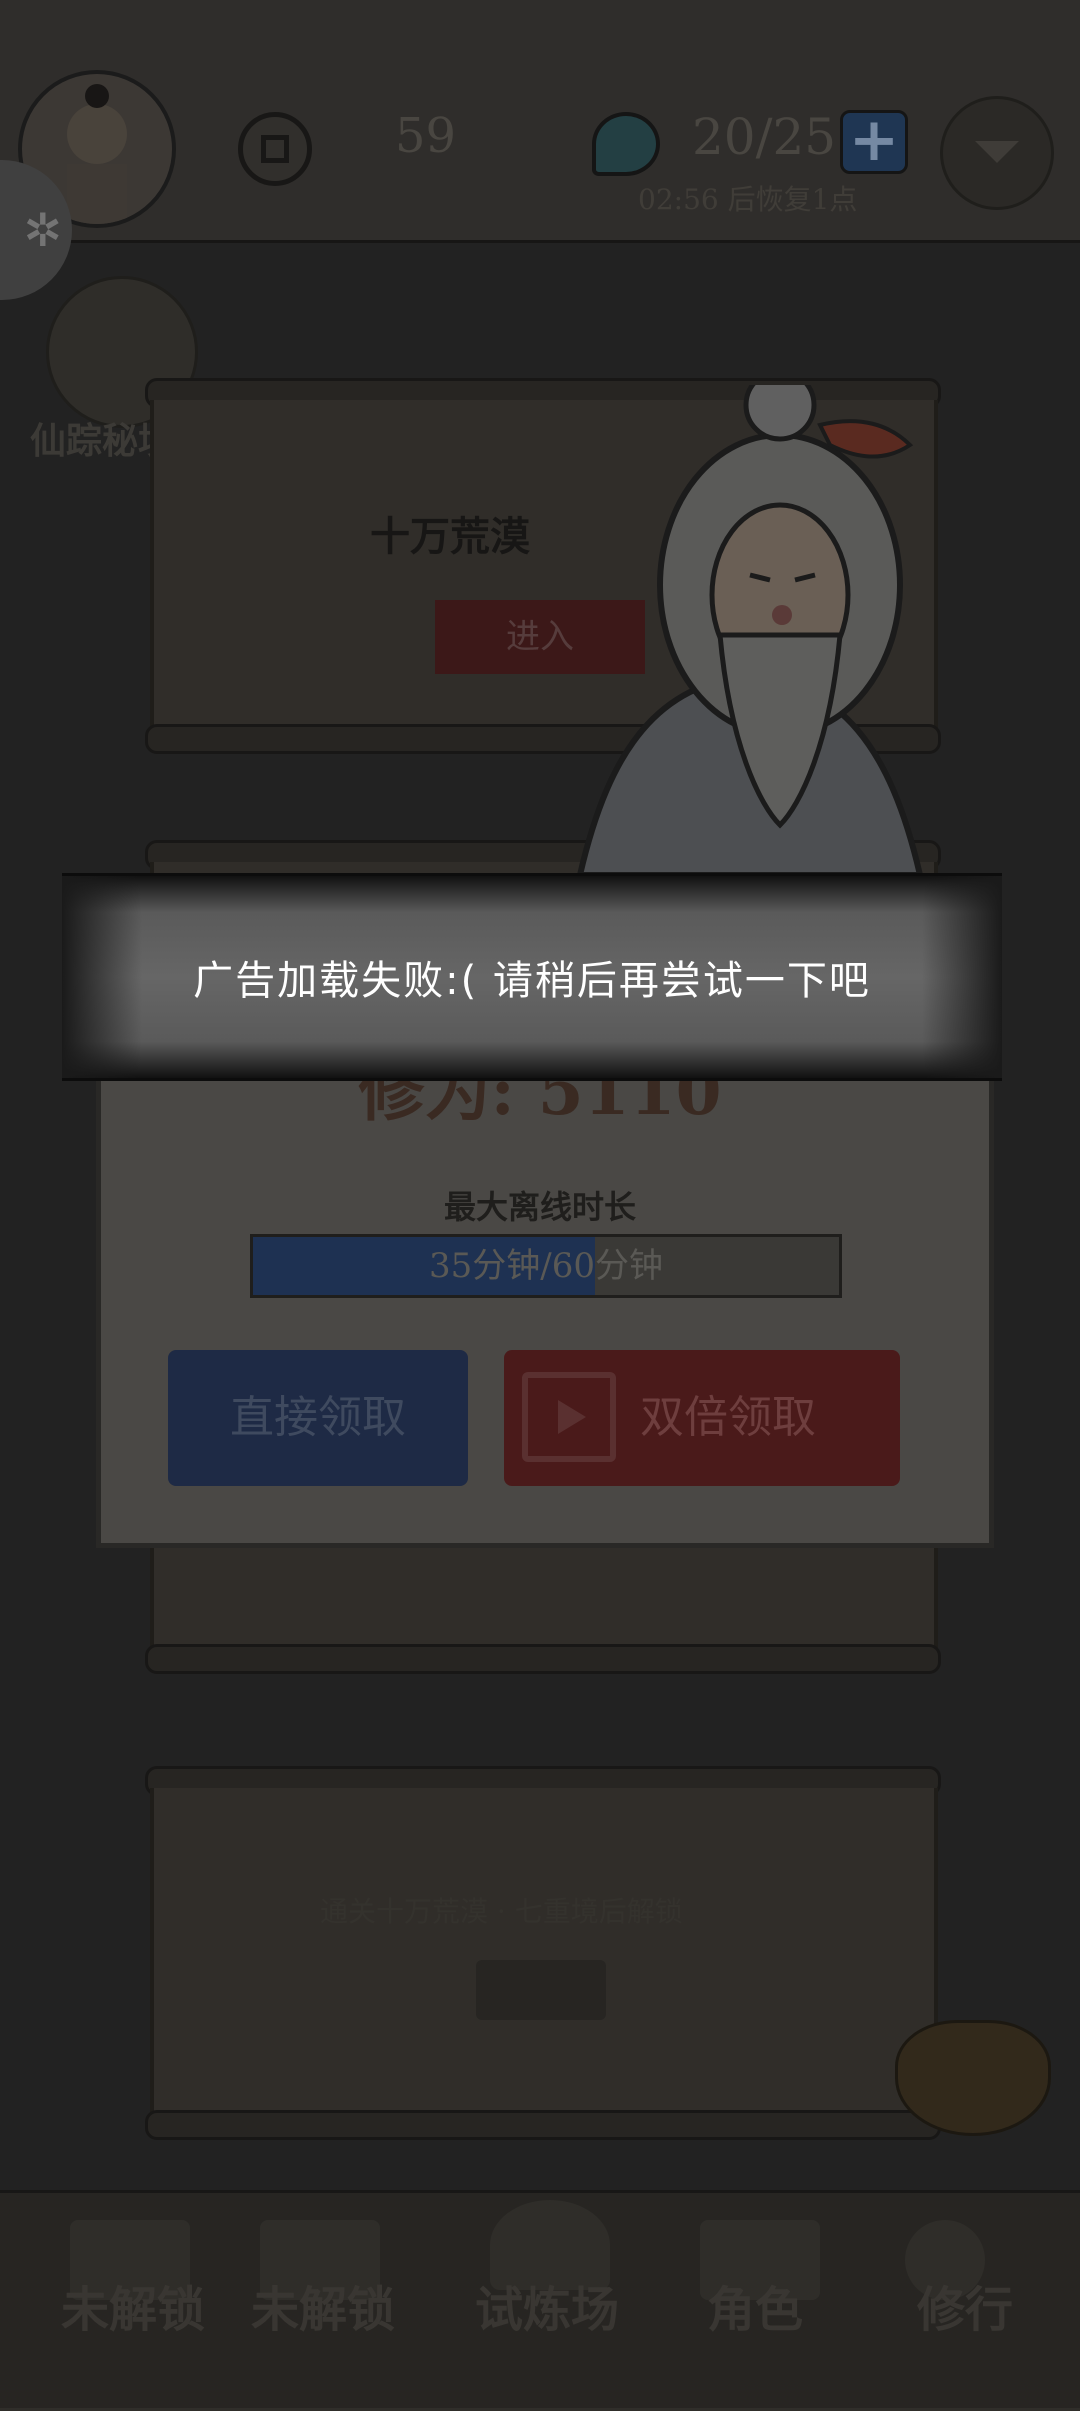  I want to click on offline-progress-text: 35分钟/60分钟, so click(546, 1266).